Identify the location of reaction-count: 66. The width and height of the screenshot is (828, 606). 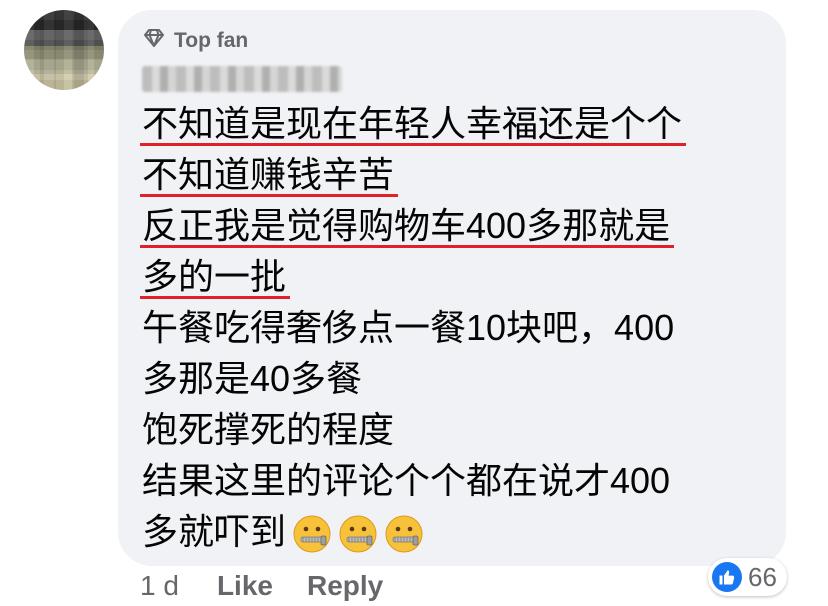
(762, 576).